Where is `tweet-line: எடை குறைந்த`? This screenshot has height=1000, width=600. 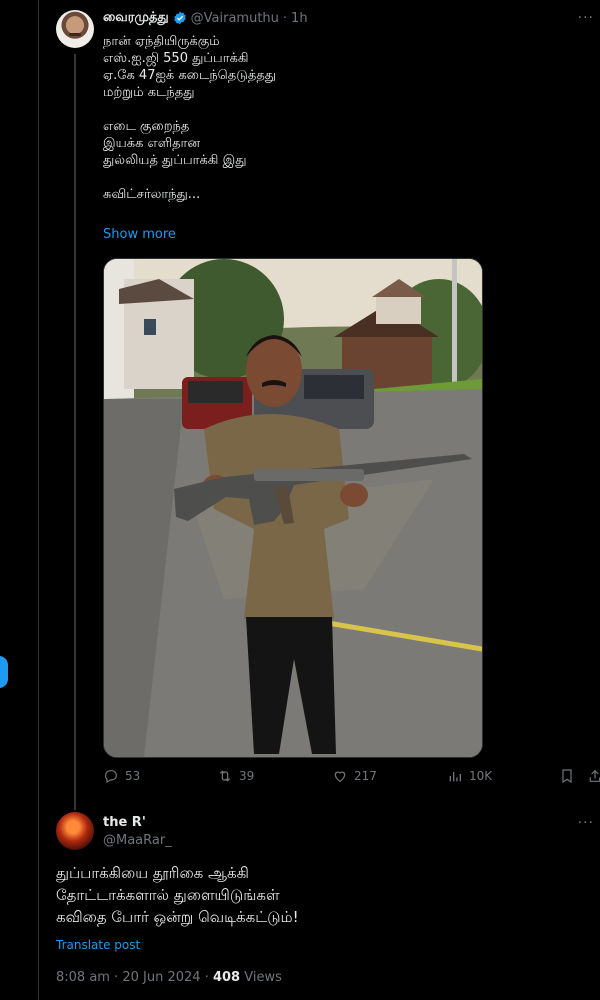 tweet-line: எடை குறைந்த is located at coordinates (146, 126).